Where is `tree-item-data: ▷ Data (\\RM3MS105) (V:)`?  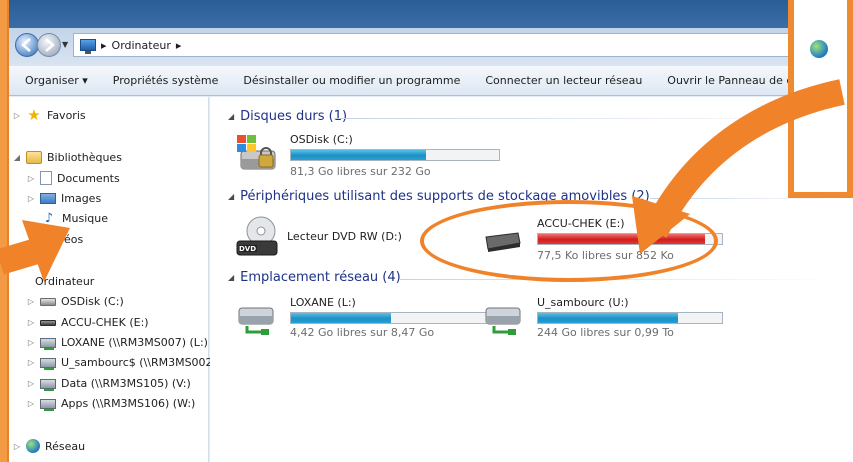
tree-item-data: ▷ Data (\\RM3MS105) (V:) is located at coordinates (109, 384).